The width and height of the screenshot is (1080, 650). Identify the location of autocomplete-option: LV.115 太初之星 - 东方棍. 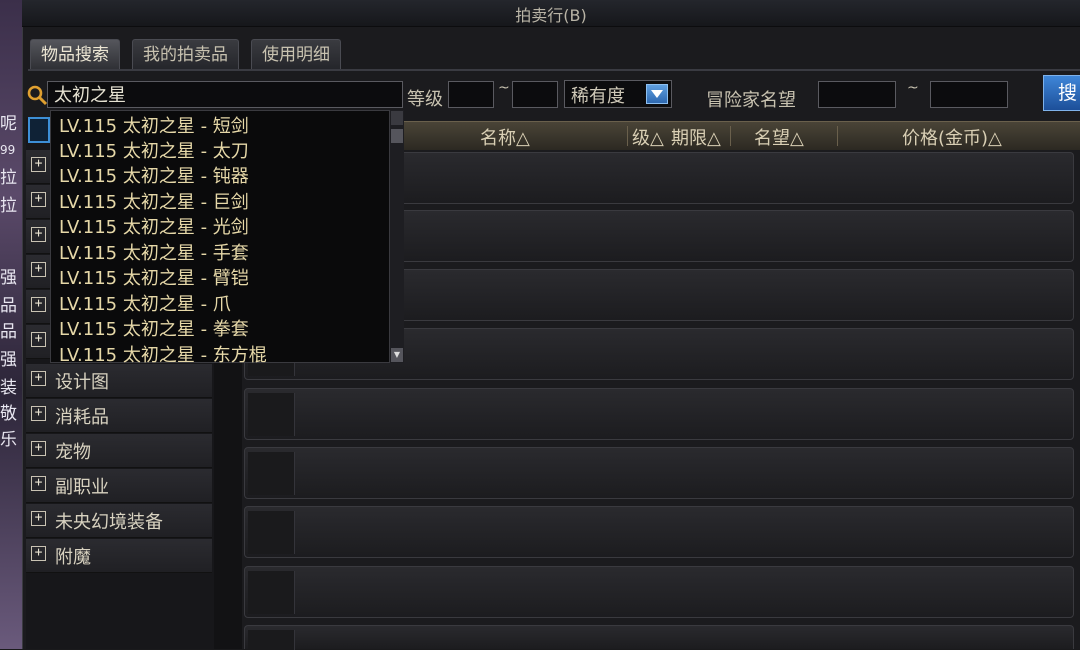
(163, 354).